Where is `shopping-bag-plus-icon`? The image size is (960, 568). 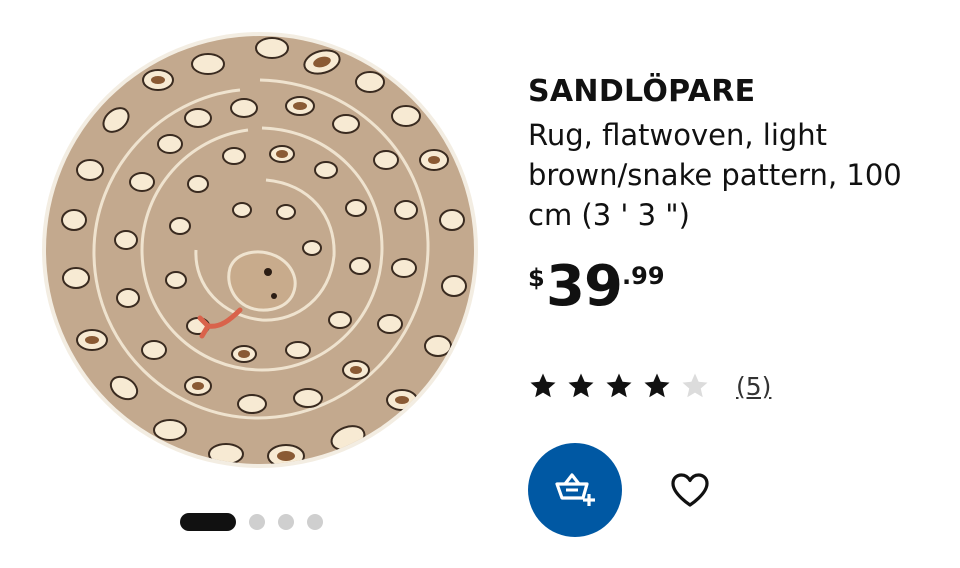
shopping-bag-plus-icon is located at coordinates (575, 489).